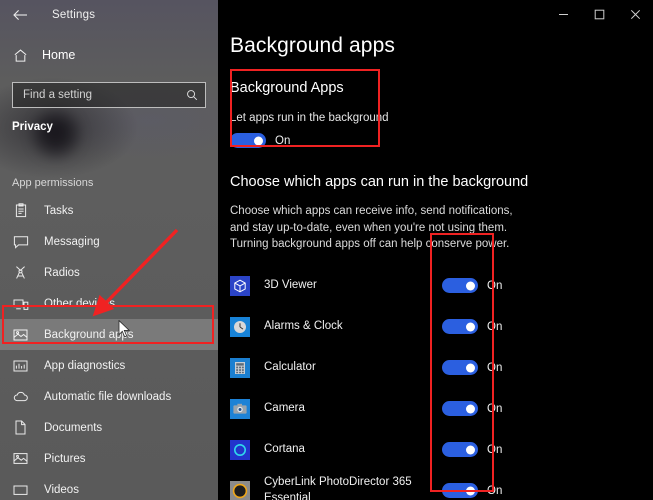 This screenshot has width=653, height=500. What do you see at coordinates (109, 458) in the screenshot?
I see `sidebar-item-pictures: Pictures` at bounding box center [109, 458].